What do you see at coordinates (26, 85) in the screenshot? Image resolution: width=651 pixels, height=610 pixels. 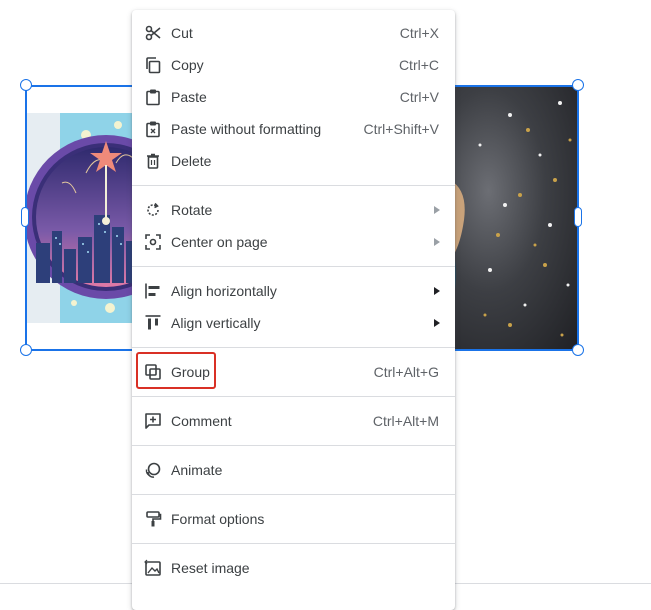 I see `resize-handle-top-left` at bounding box center [26, 85].